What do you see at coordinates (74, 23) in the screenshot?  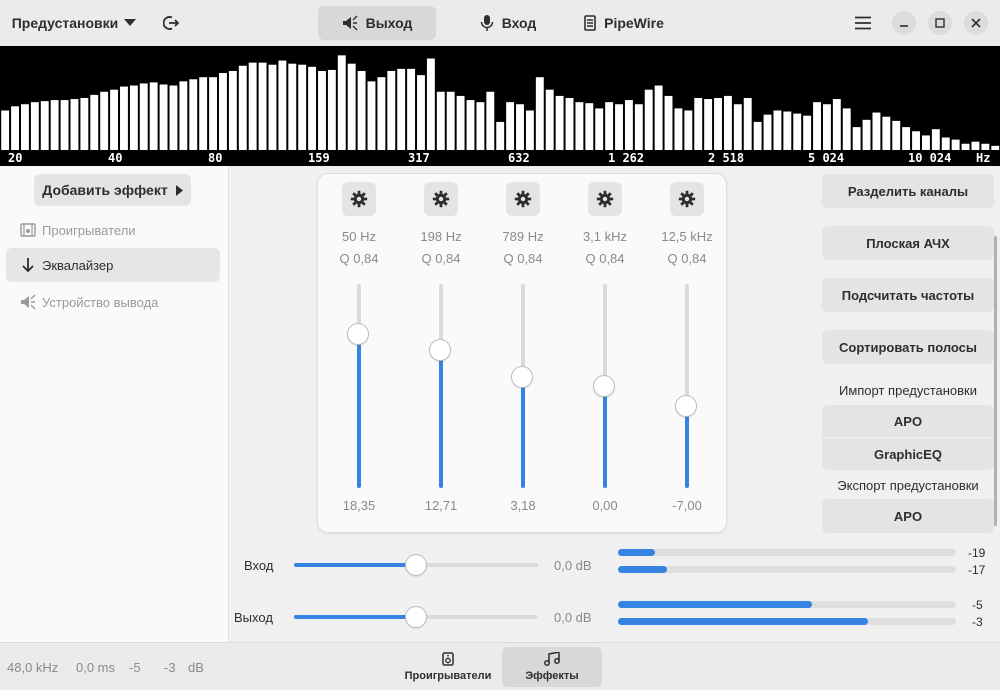 I see `presets-menu-button: Предустановки` at bounding box center [74, 23].